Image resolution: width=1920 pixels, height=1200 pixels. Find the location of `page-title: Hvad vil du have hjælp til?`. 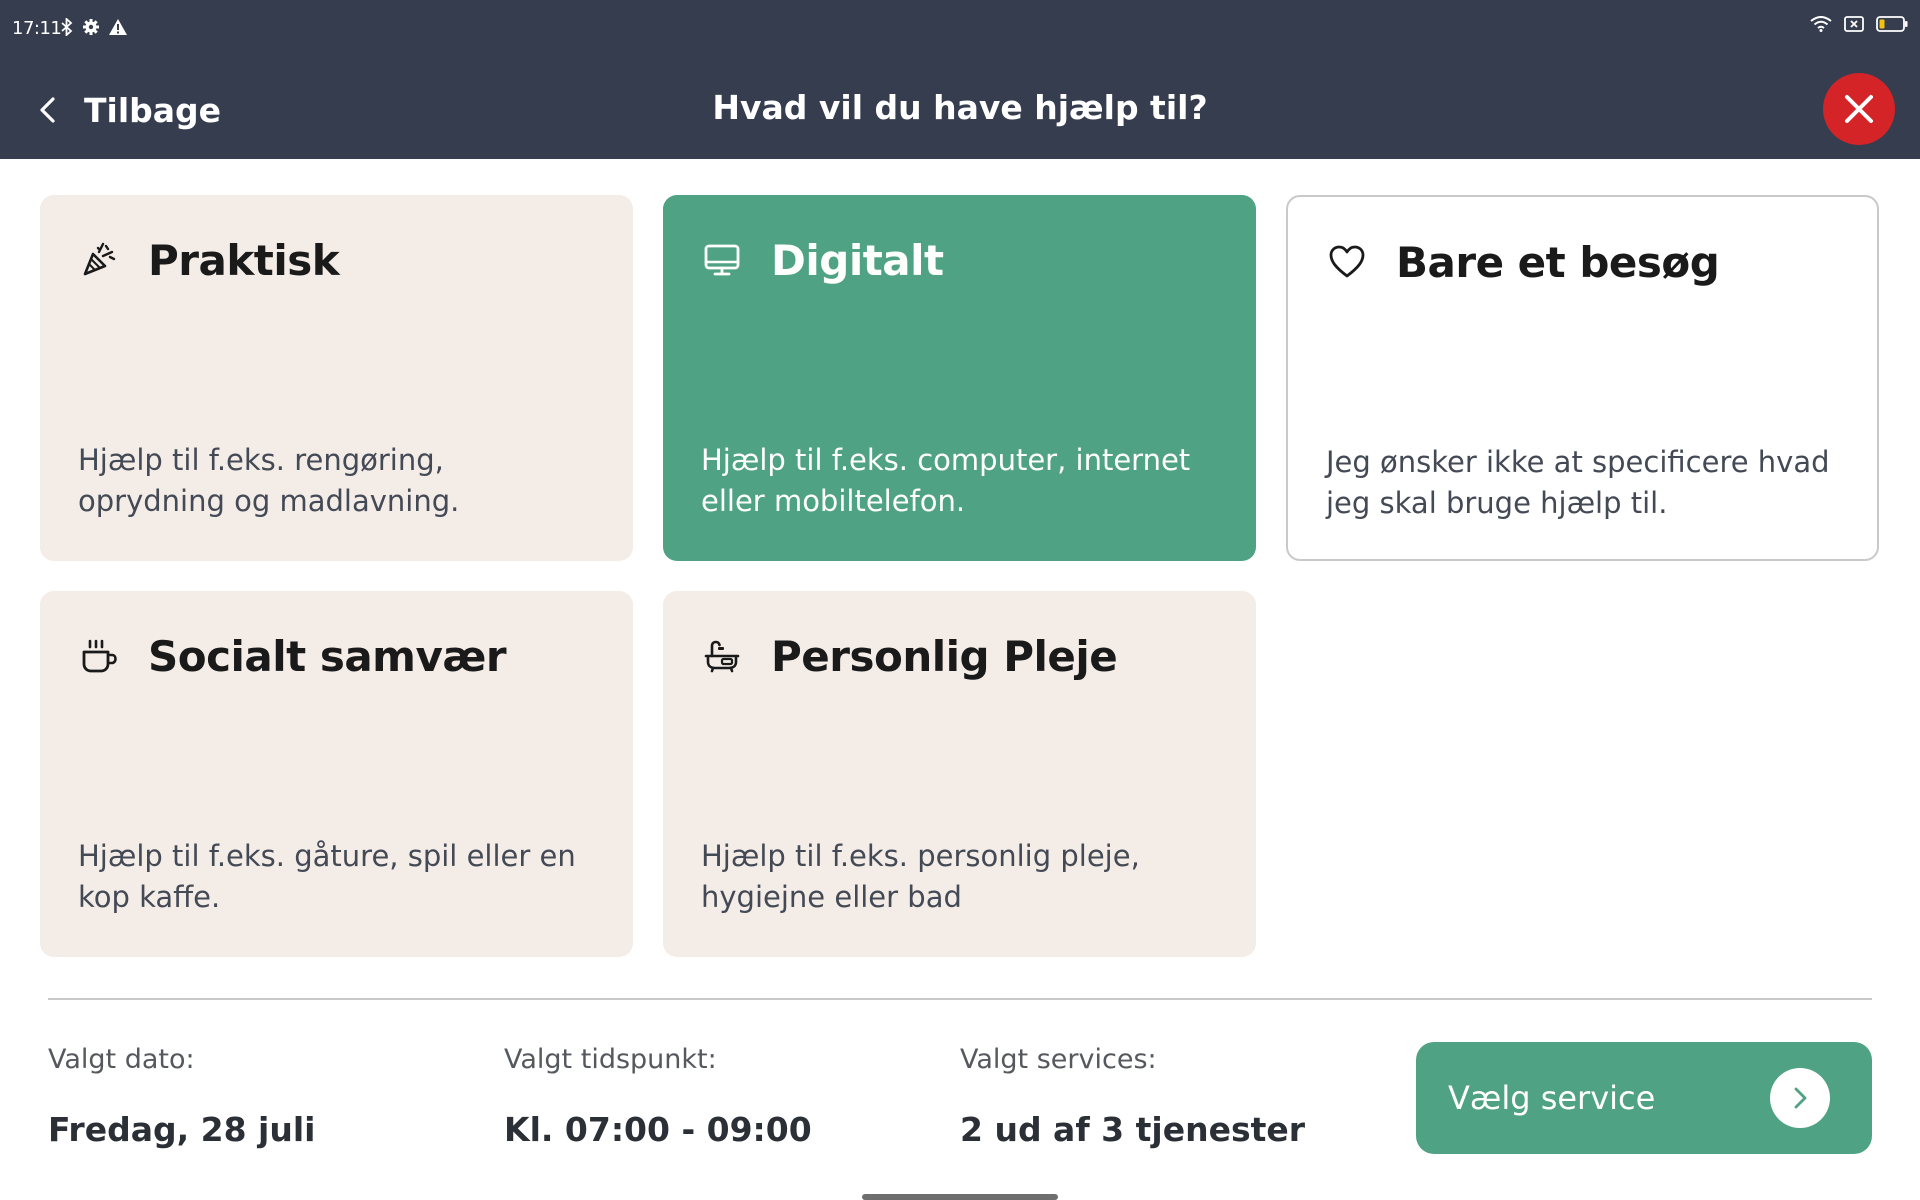

page-title: Hvad vil du have hjælp til? is located at coordinates (960, 107).